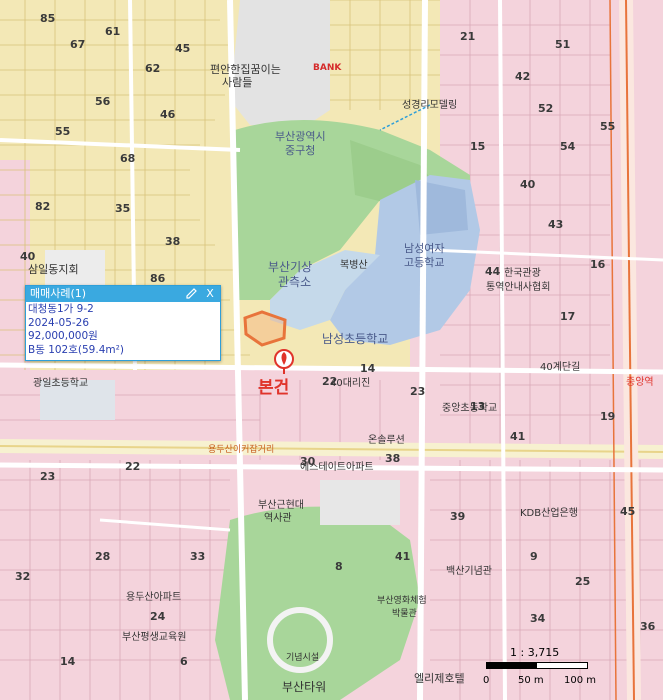 This screenshot has width=663, height=700. What do you see at coordinates (648, 626) in the screenshot?
I see `svg-text: 36` at bounding box center [648, 626].